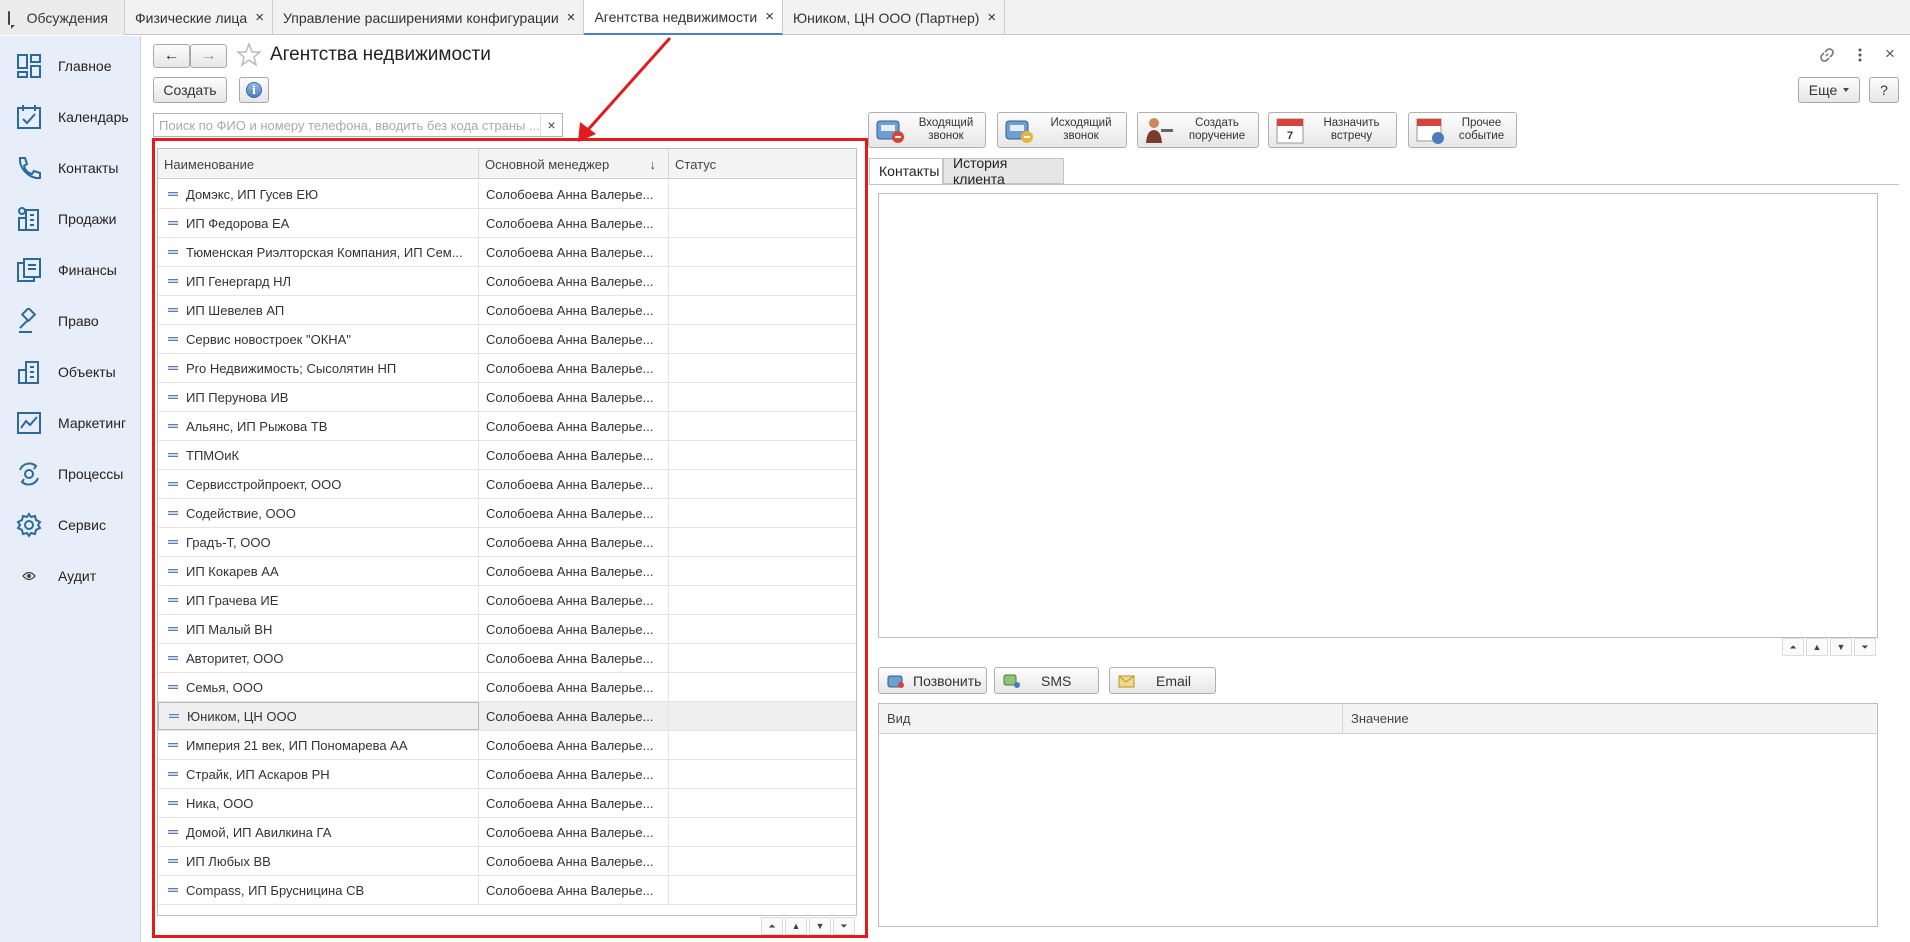 This screenshot has width=1910, height=942. What do you see at coordinates (70, 168) in the screenshot?
I see `sidebar-item-contacts: Контакты` at bounding box center [70, 168].